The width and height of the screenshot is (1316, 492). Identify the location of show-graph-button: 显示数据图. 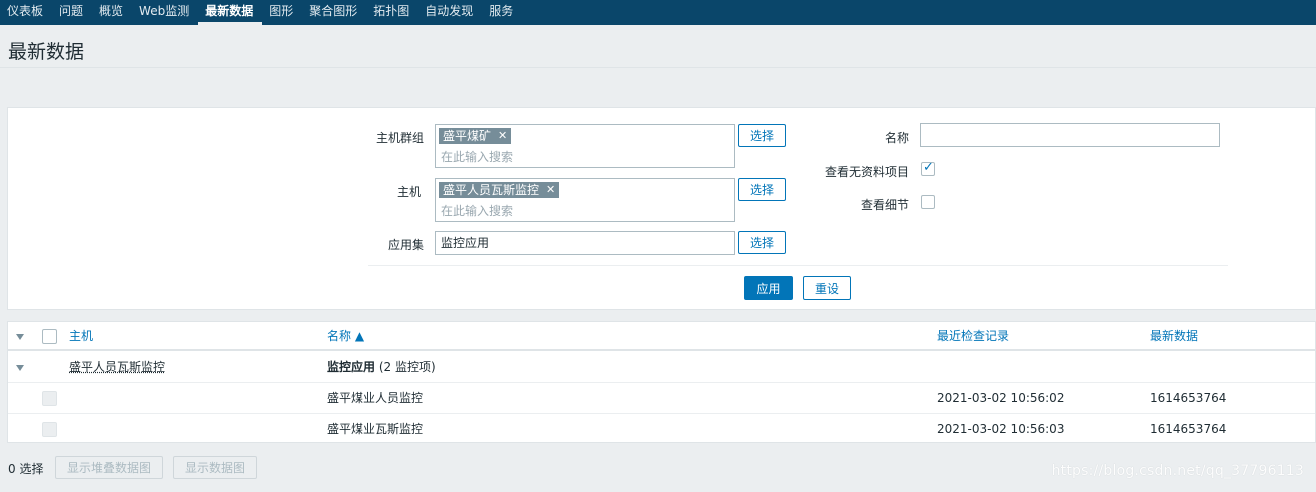
(215, 467).